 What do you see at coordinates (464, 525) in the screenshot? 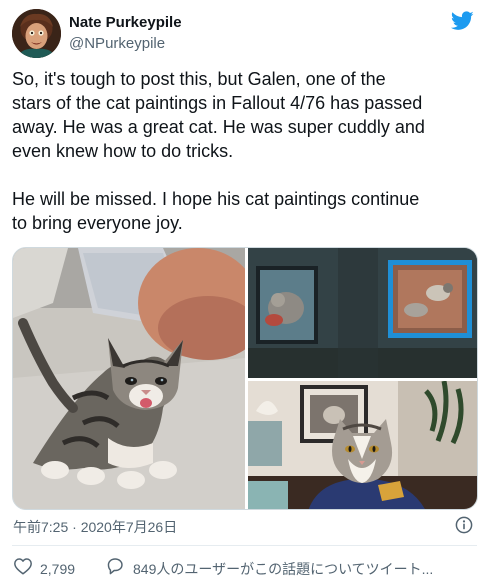
I see `info-icon` at bounding box center [464, 525].